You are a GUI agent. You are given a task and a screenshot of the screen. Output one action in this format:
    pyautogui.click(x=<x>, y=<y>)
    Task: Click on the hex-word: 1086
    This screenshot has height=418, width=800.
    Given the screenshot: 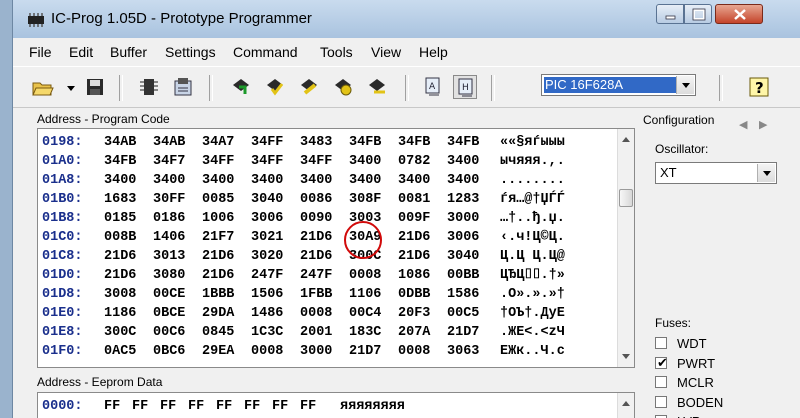 What is the action you would take?
    pyautogui.click(x=414, y=275)
    